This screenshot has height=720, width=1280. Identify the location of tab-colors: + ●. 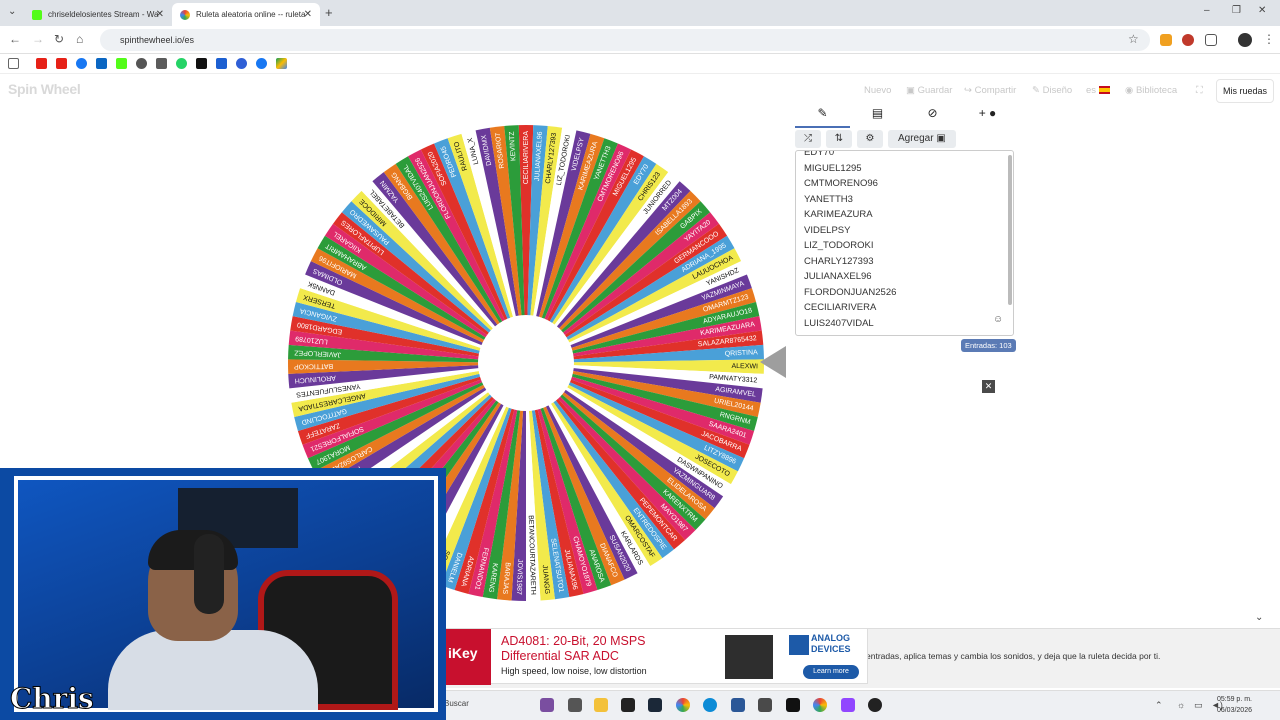
(987, 117).